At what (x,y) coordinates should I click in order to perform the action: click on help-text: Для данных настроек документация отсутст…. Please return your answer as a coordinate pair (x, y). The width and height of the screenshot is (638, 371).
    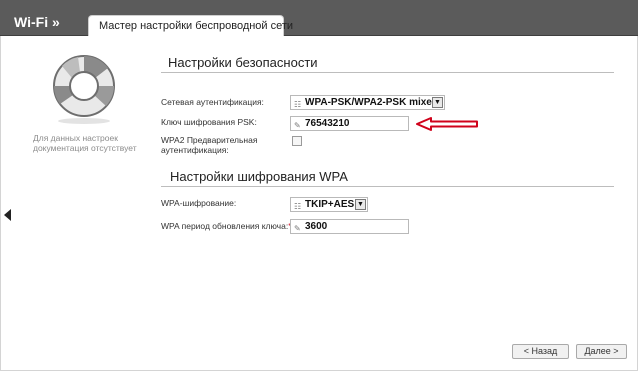
    Looking at the image, I should click on (85, 143).